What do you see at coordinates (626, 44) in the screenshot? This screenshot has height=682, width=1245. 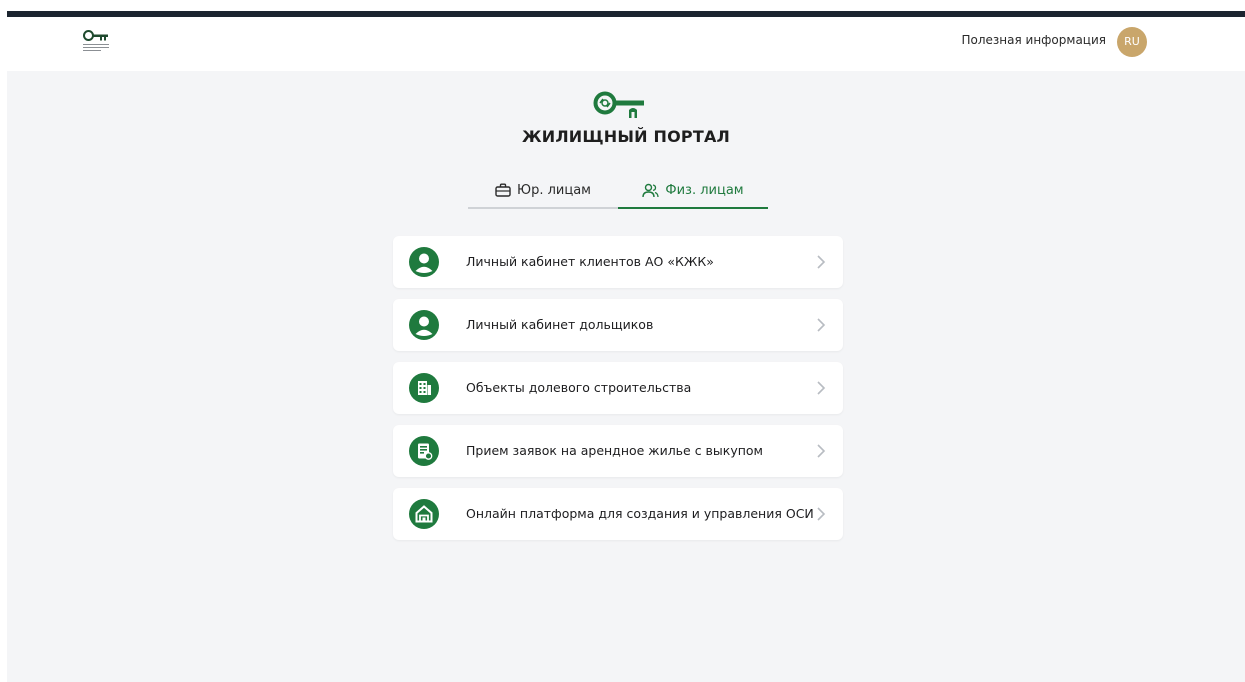 I see `header: Полезная информация RU` at bounding box center [626, 44].